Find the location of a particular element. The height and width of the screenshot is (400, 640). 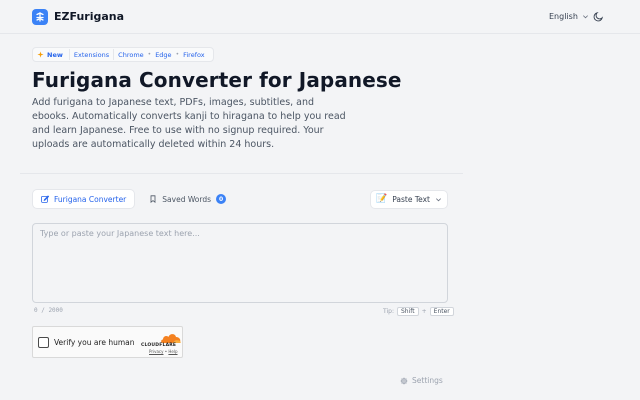

language-selector: English is located at coordinates (569, 16).